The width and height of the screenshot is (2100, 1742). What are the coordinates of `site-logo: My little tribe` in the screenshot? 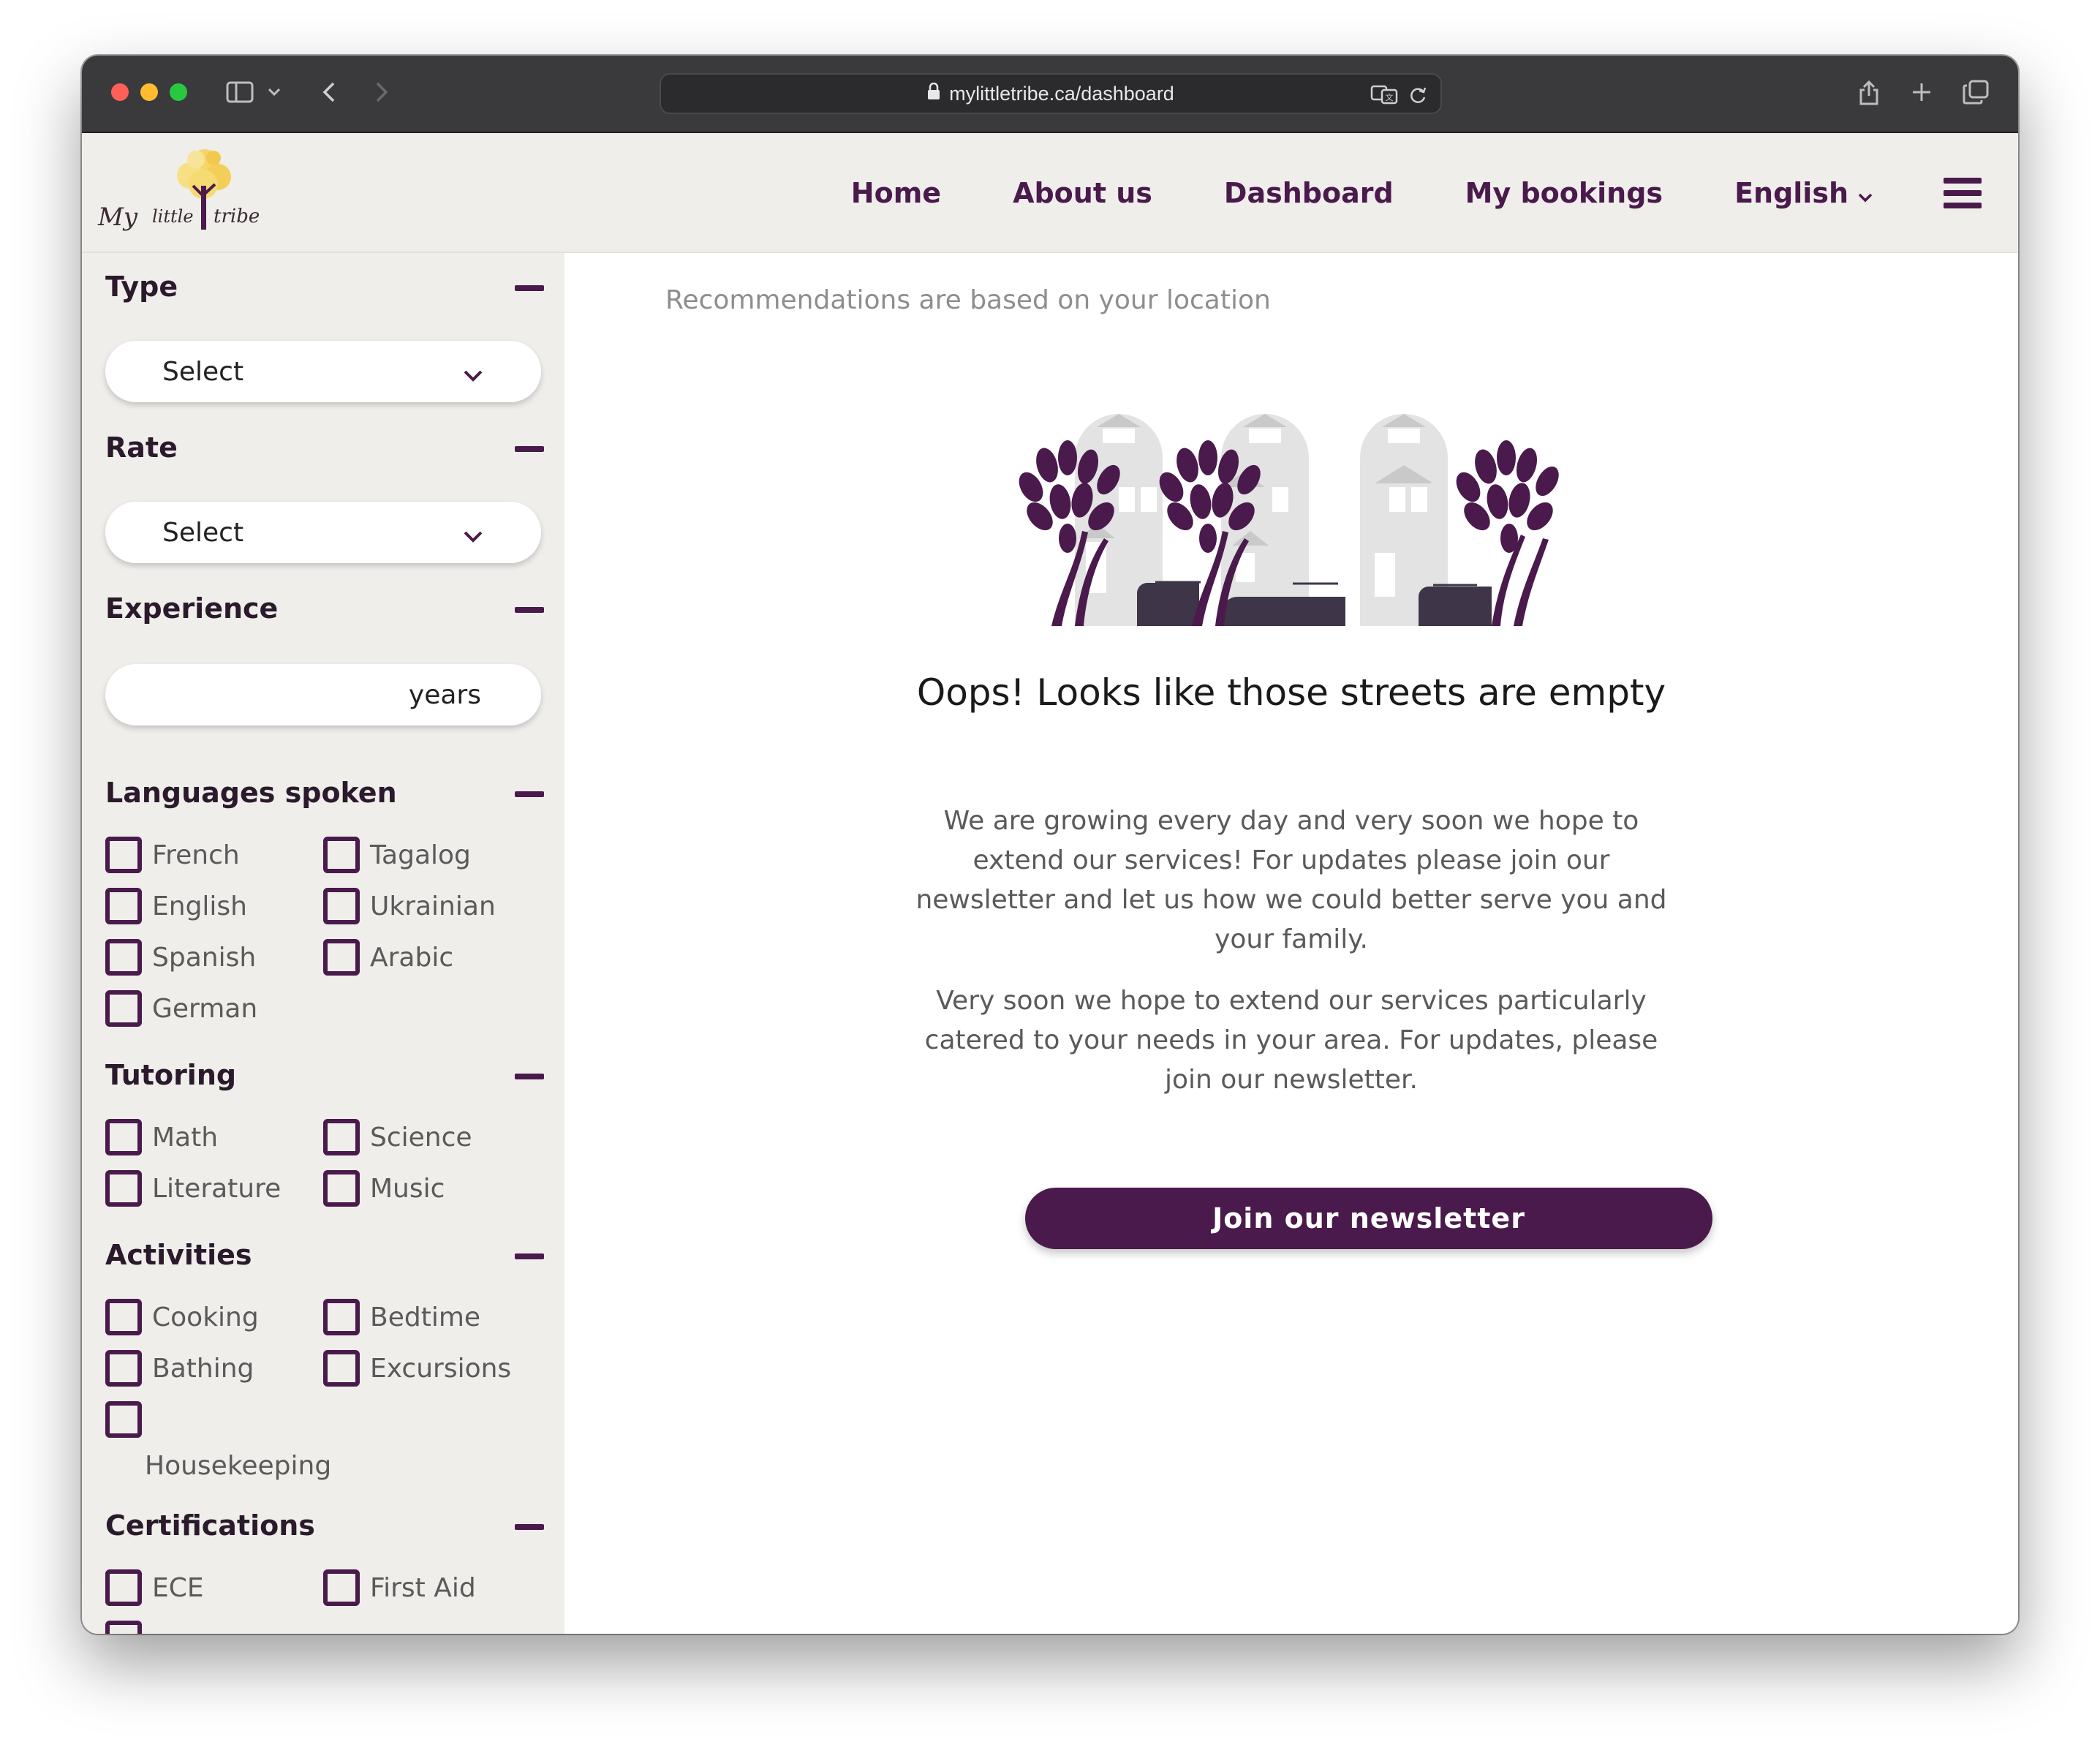 It's located at (184, 194).